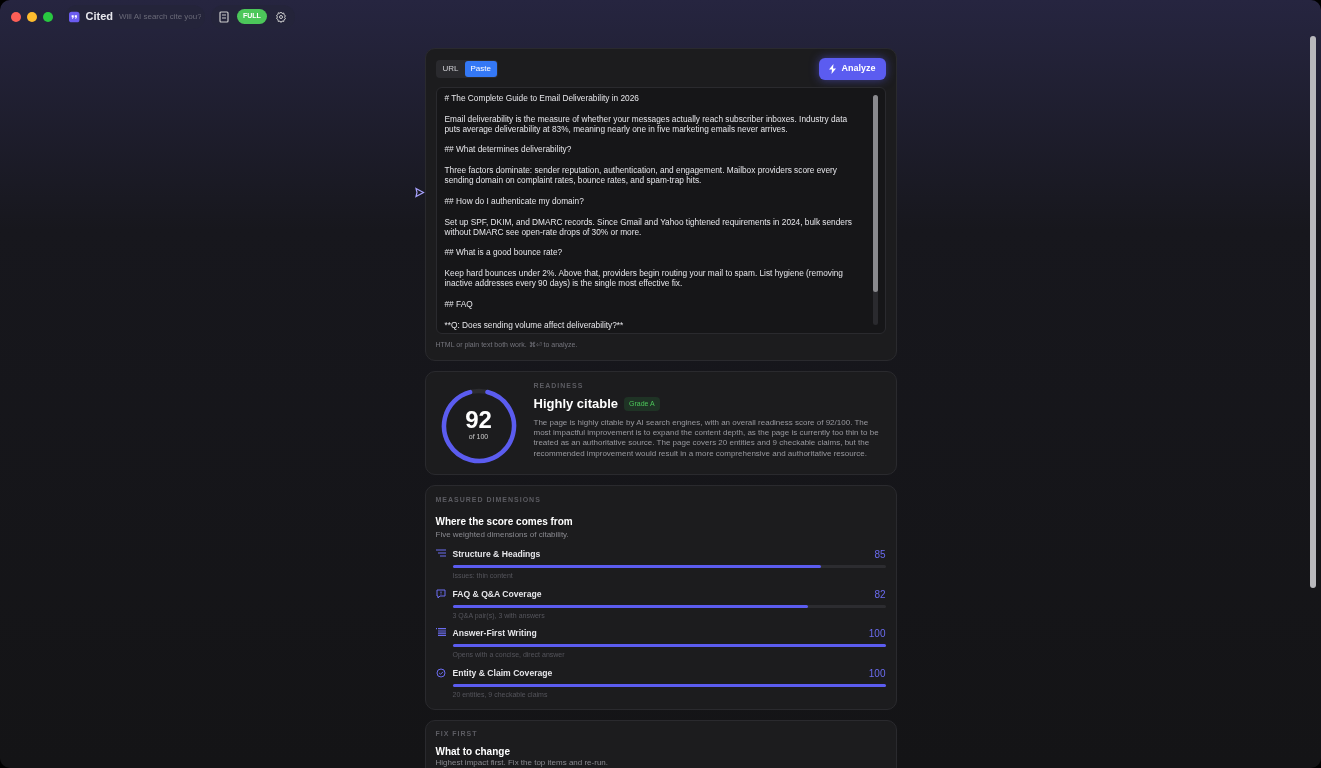 This screenshot has height=768, width=1321. What do you see at coordinates (419, 192) in the screenshot?
I see `send-icon` at bounding box center [419, 192].